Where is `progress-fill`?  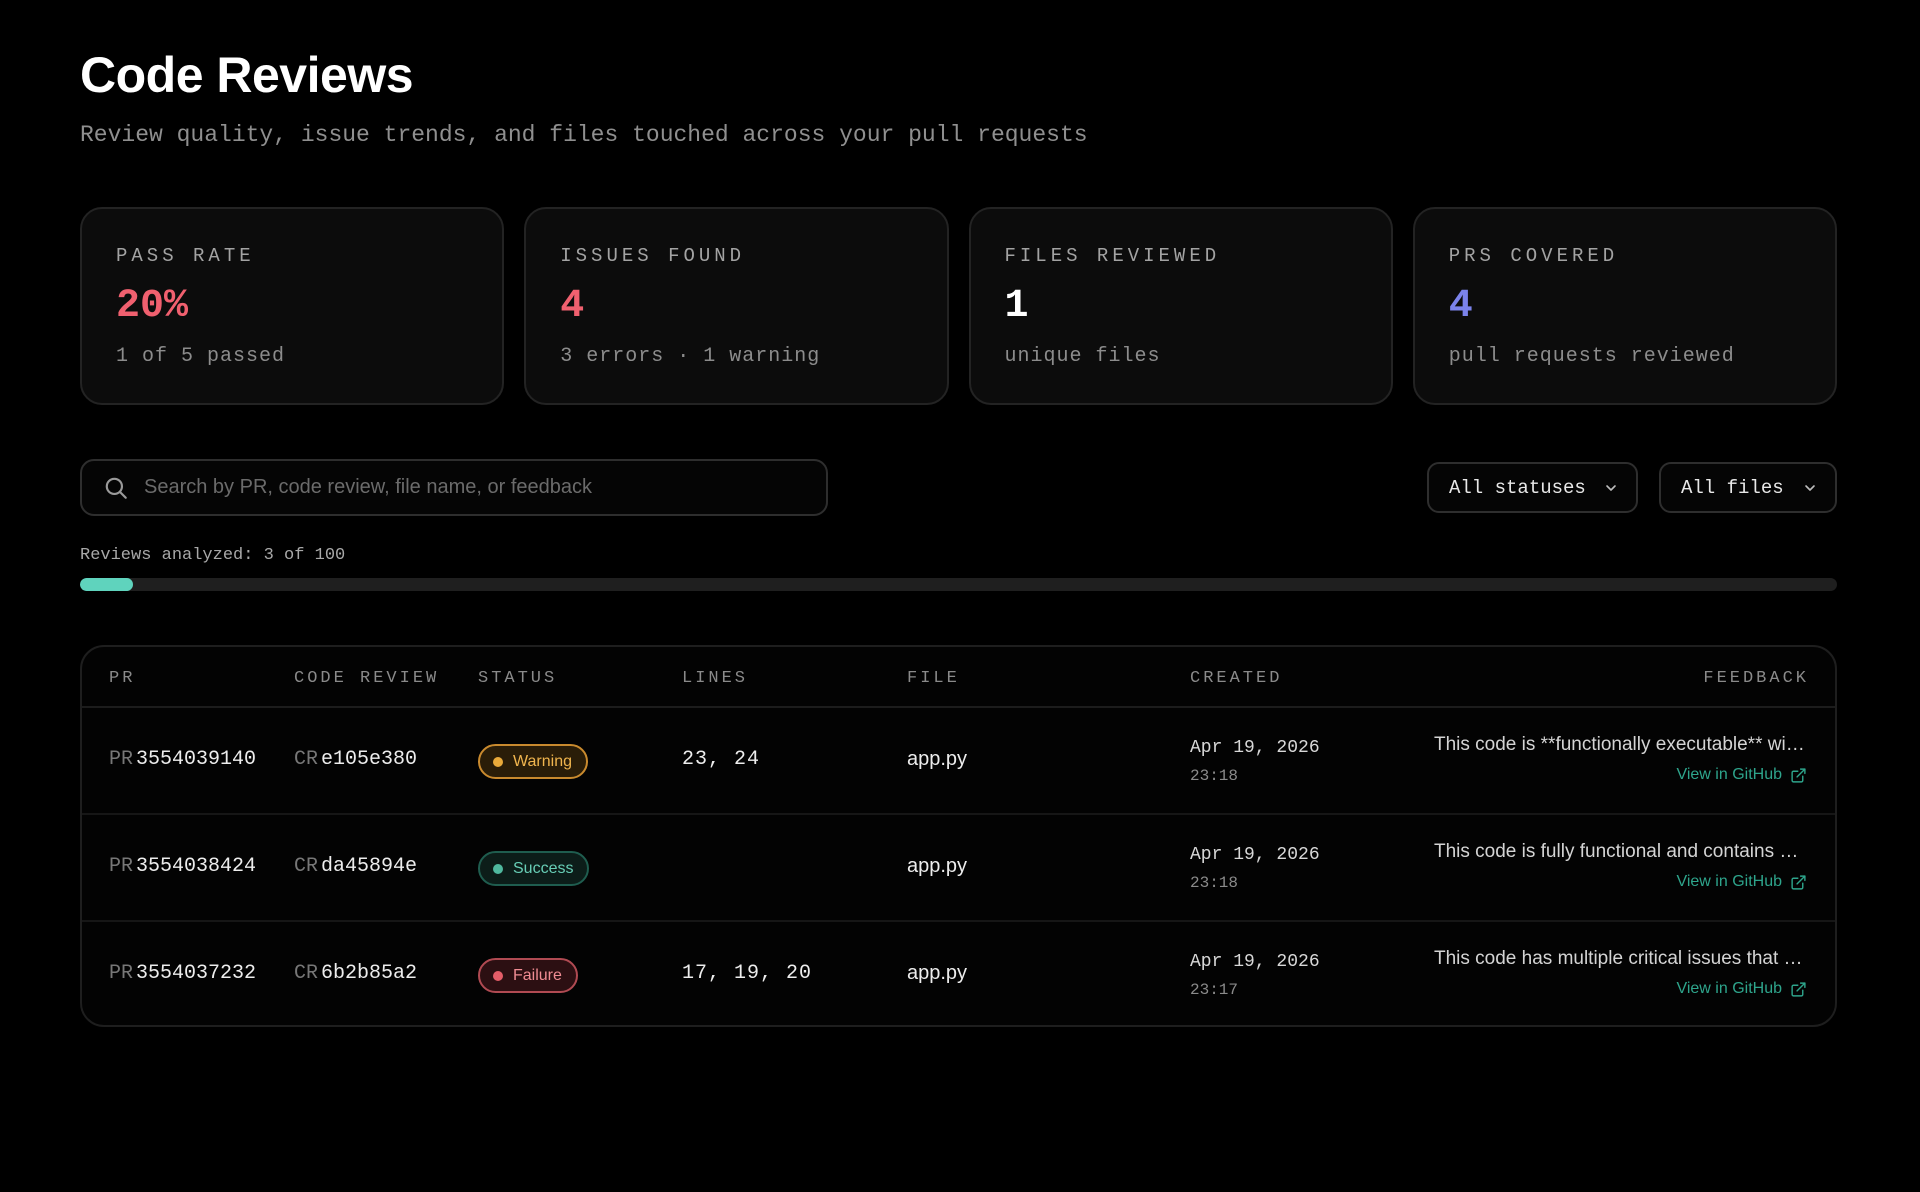
progress-fill is located at coordinates (106, 584).